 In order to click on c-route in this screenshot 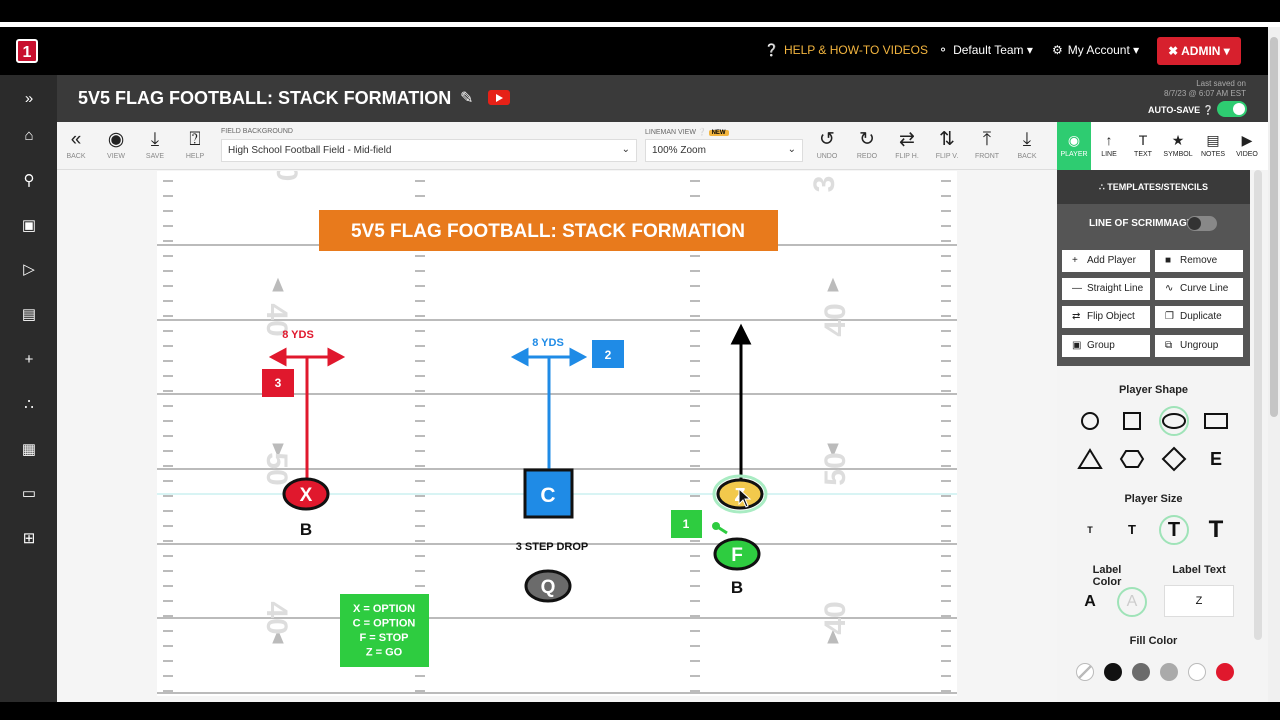, I will do `click(549, 409)`.